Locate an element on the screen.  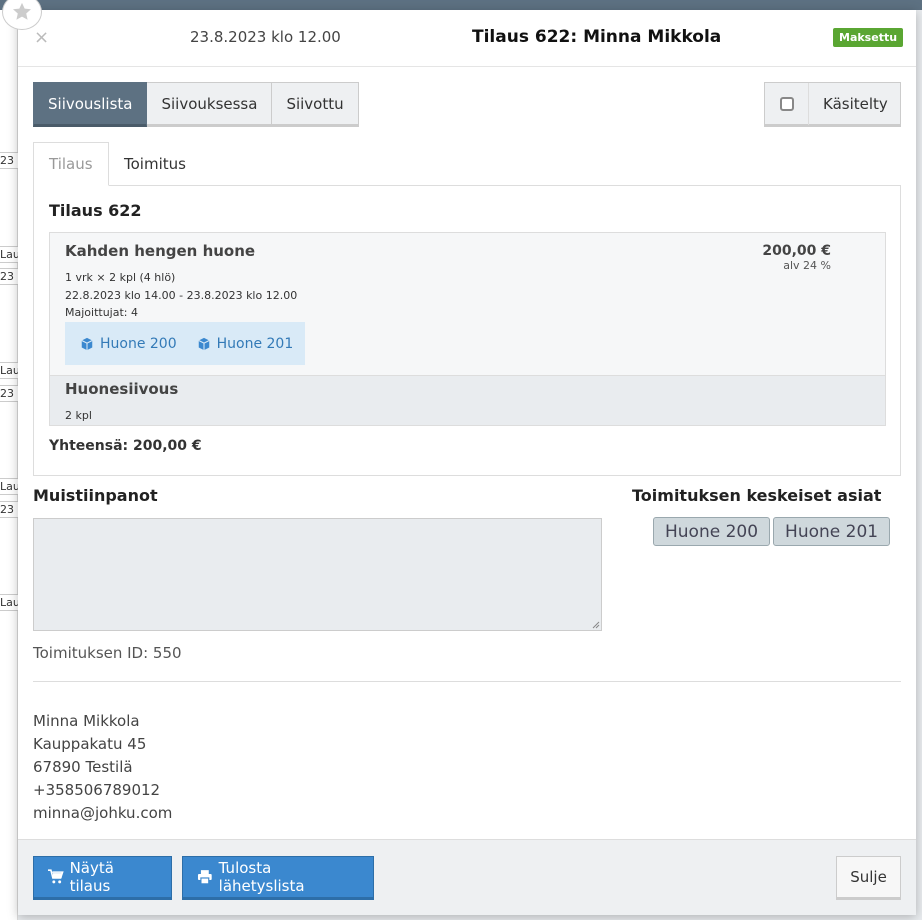
handled-label: Käsitelty is located at coordinates (855, 103).